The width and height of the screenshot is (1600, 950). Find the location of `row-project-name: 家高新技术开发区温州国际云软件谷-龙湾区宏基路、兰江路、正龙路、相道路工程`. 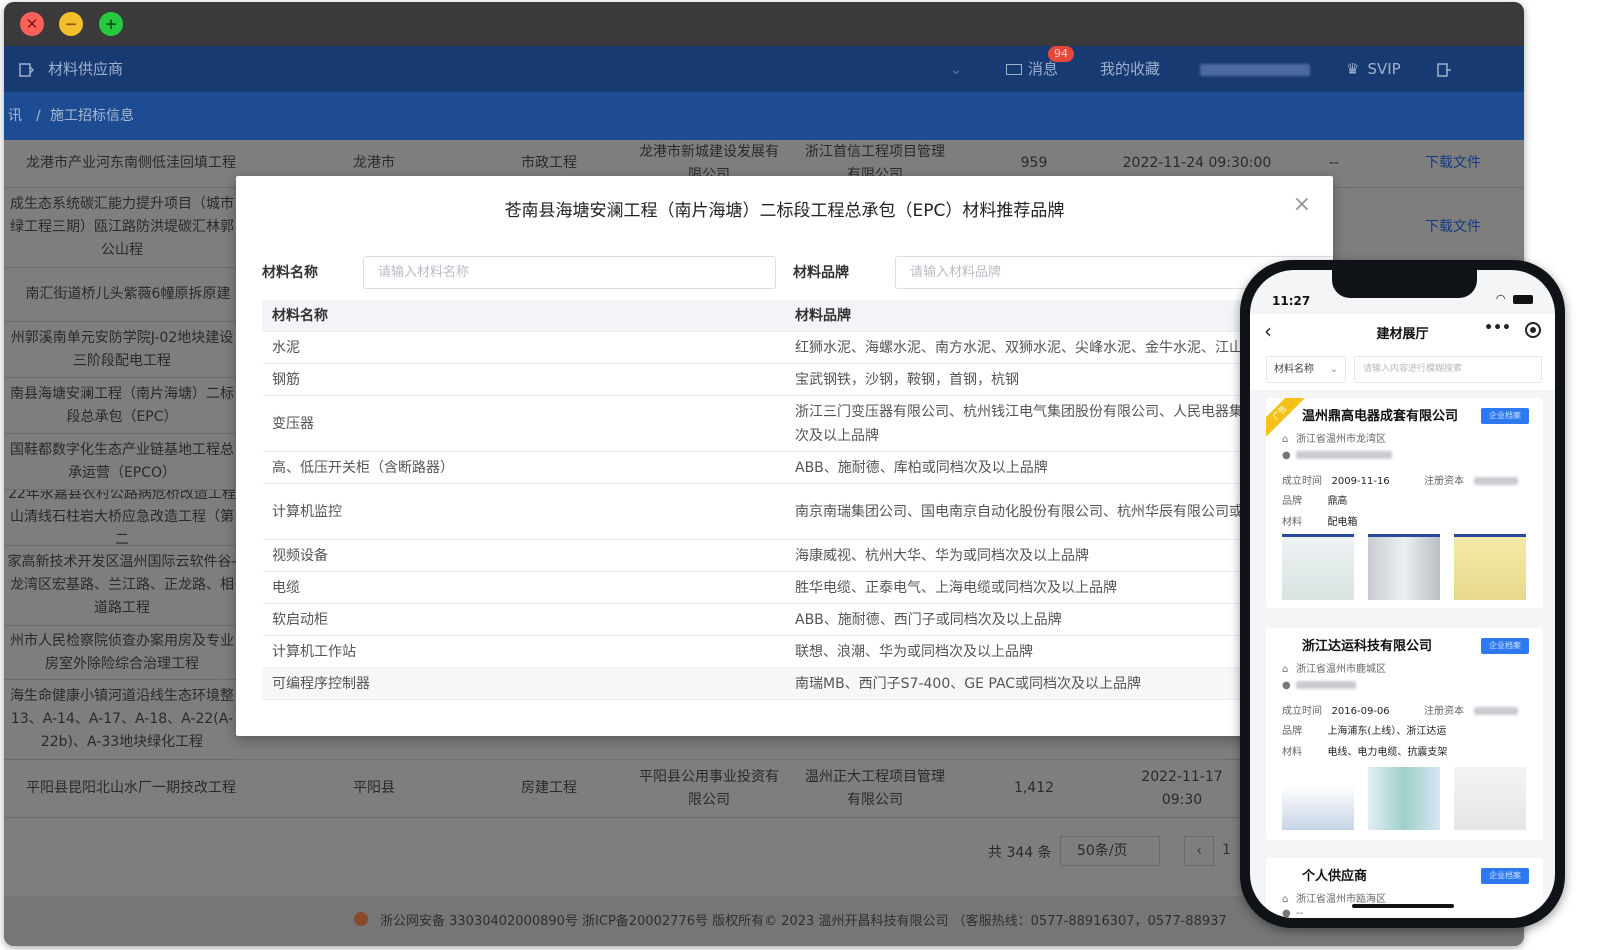

row-project-name: 家高新技术开发区温州国际云软件谷-龙湾区宏基路、兰江路、正龙路、相道路工程 is located at coordinates (122, 585).